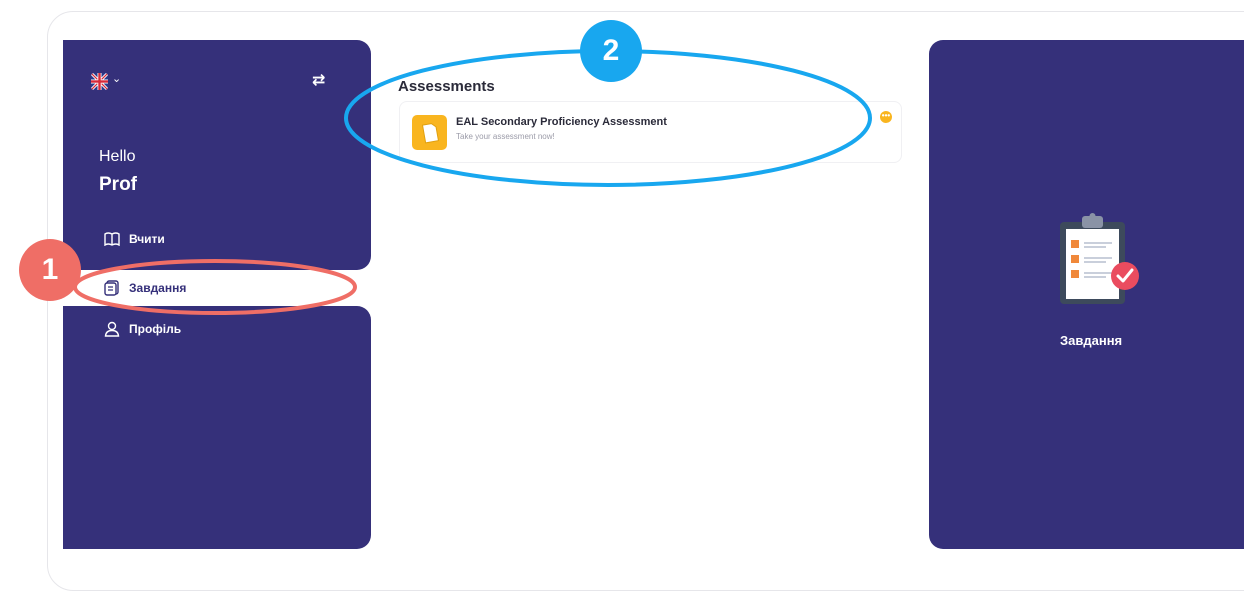  Describe the element at coordinates (217, 427) in the screenshot. I see `sidebar-bottom` at that location.